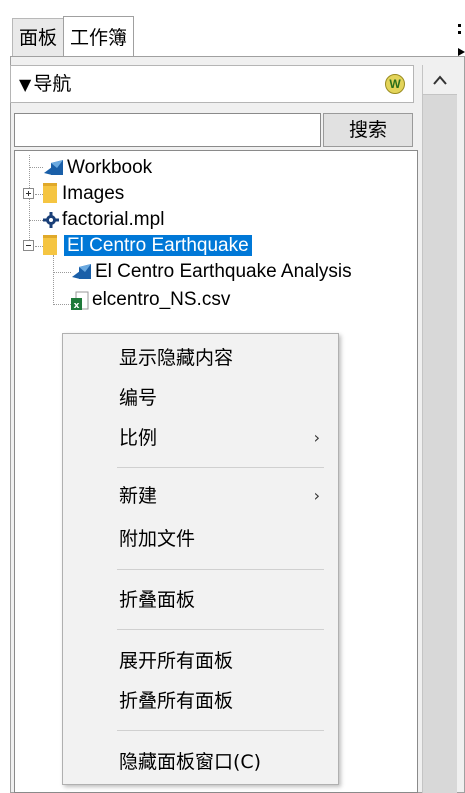 This screenshot has width=465, height=793. What do you see at coordinates (28, 193) in the screenshot?
I see `expand-toggle-images` at bounding box center [28, 193].